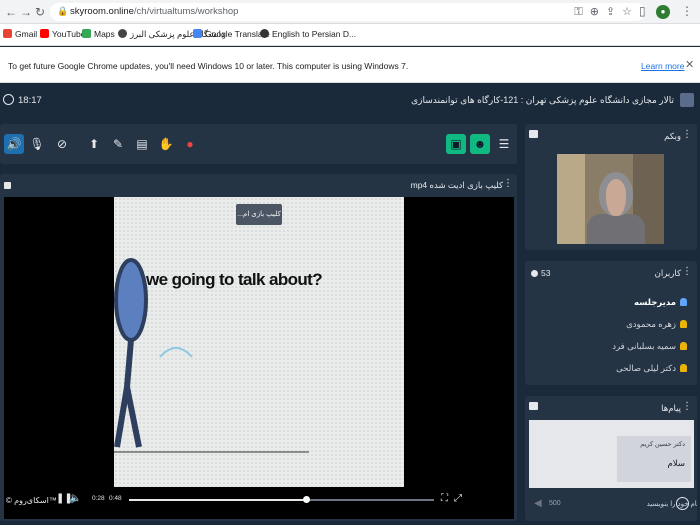  What do you see at coordinates (26, 34) in the screenshot?
I see `bookmark-label: Gmail` at bounding box center [26, 34].